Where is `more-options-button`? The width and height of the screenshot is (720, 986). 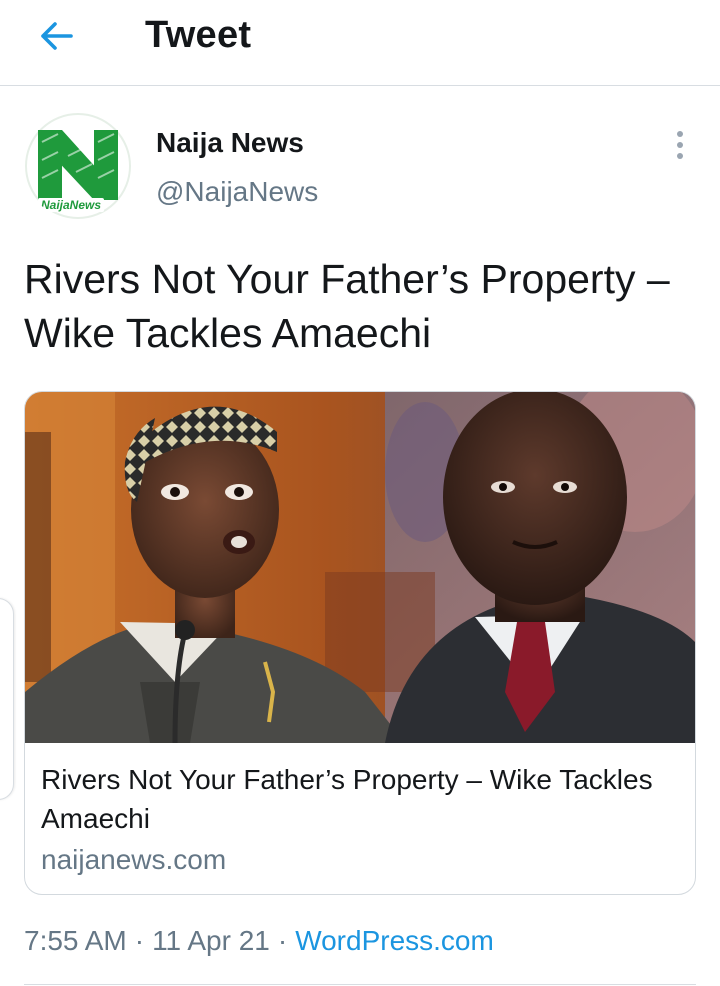 more-options-button is located at coordinates (680, 145).